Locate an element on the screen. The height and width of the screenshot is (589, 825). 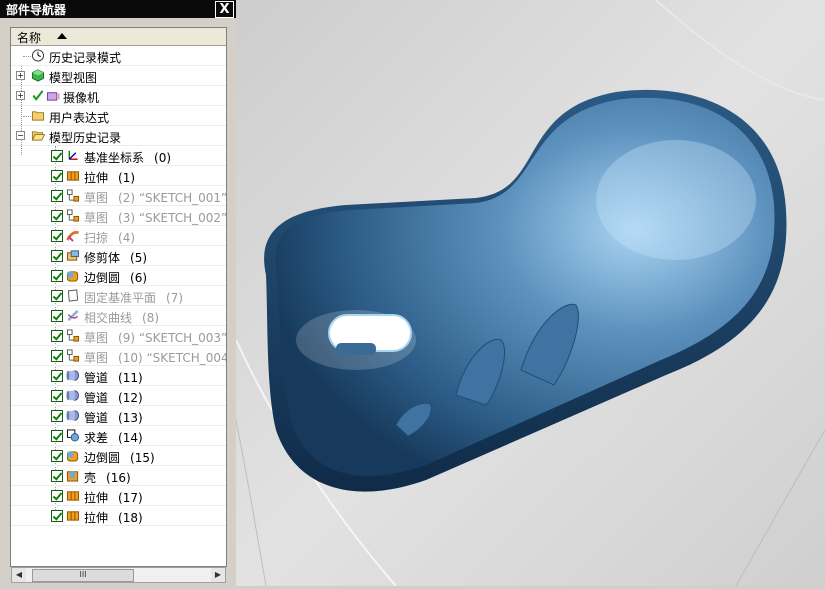
feature-index: (7) is located at coordinates (175, 298).